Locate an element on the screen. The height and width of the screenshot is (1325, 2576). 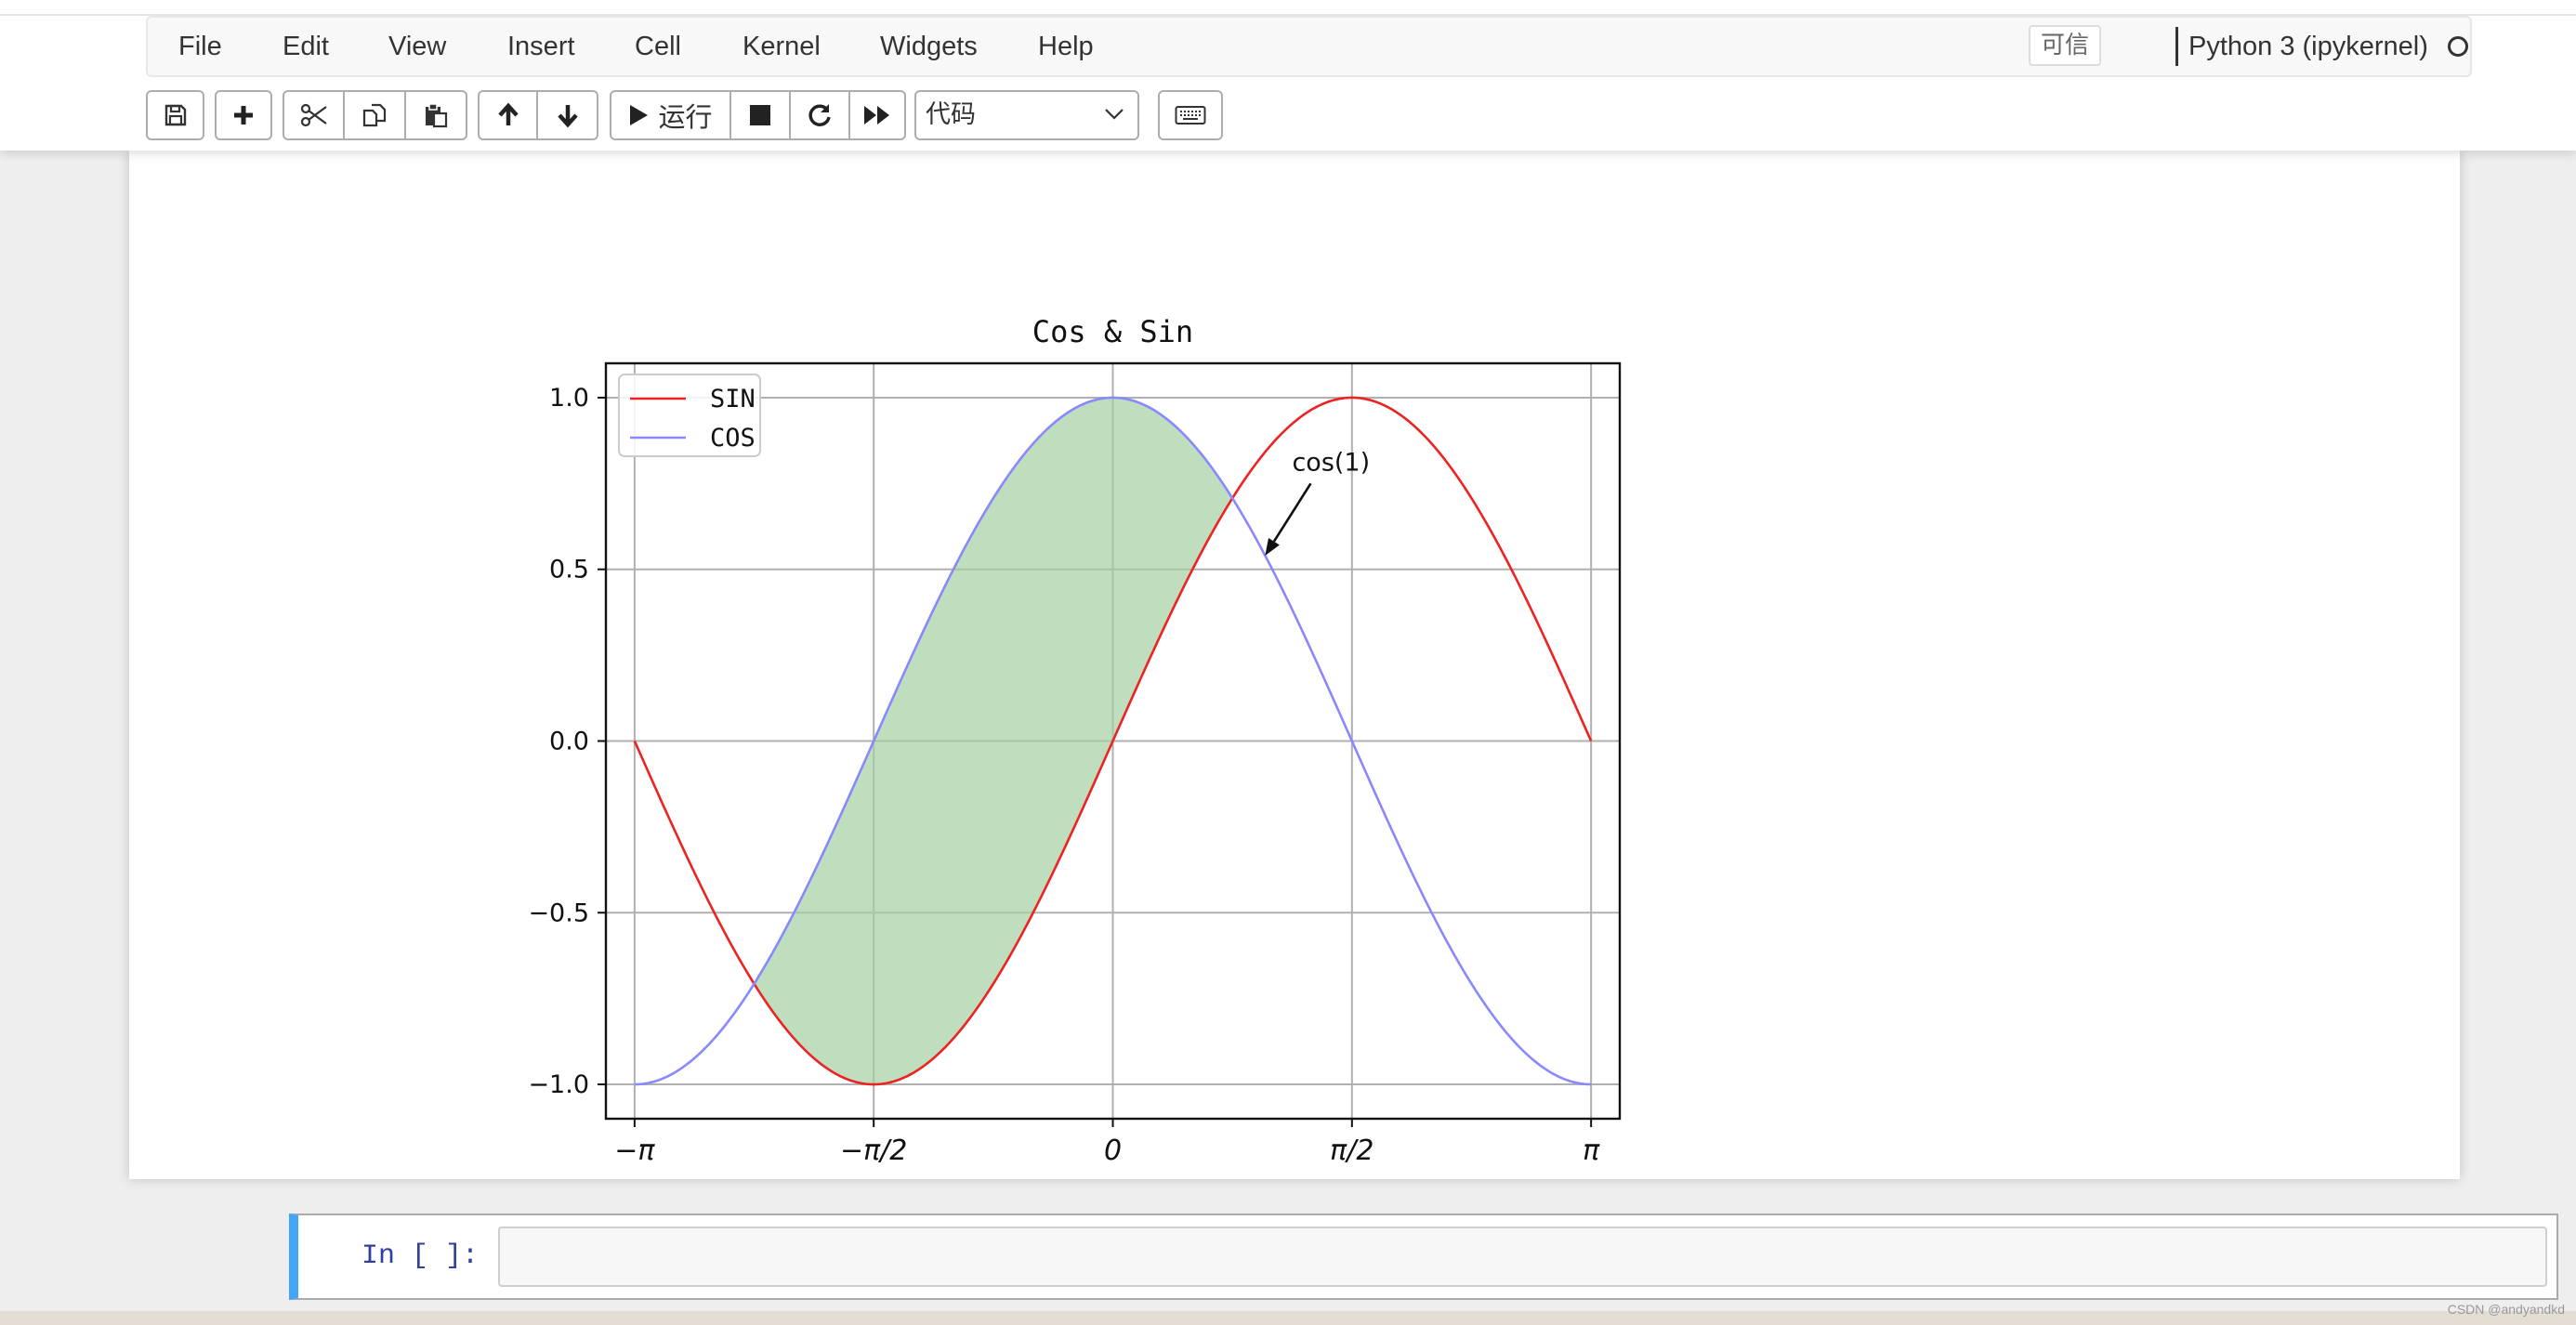
menu-view: View is located at coordinates (417, 46).